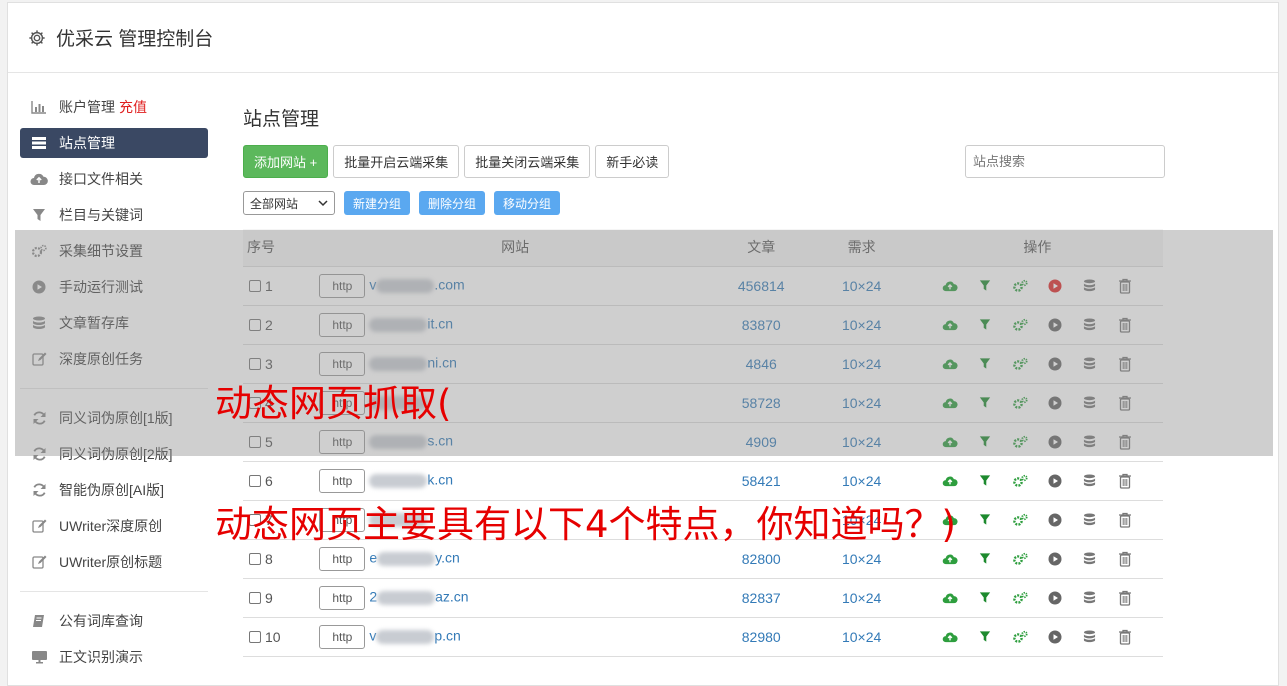 The width and height of the screenshot is (1287, 686). Describe the element at coordinates (87, 107) in the screenshot. I see `sidebar-item-label: 账户管理` at that location.